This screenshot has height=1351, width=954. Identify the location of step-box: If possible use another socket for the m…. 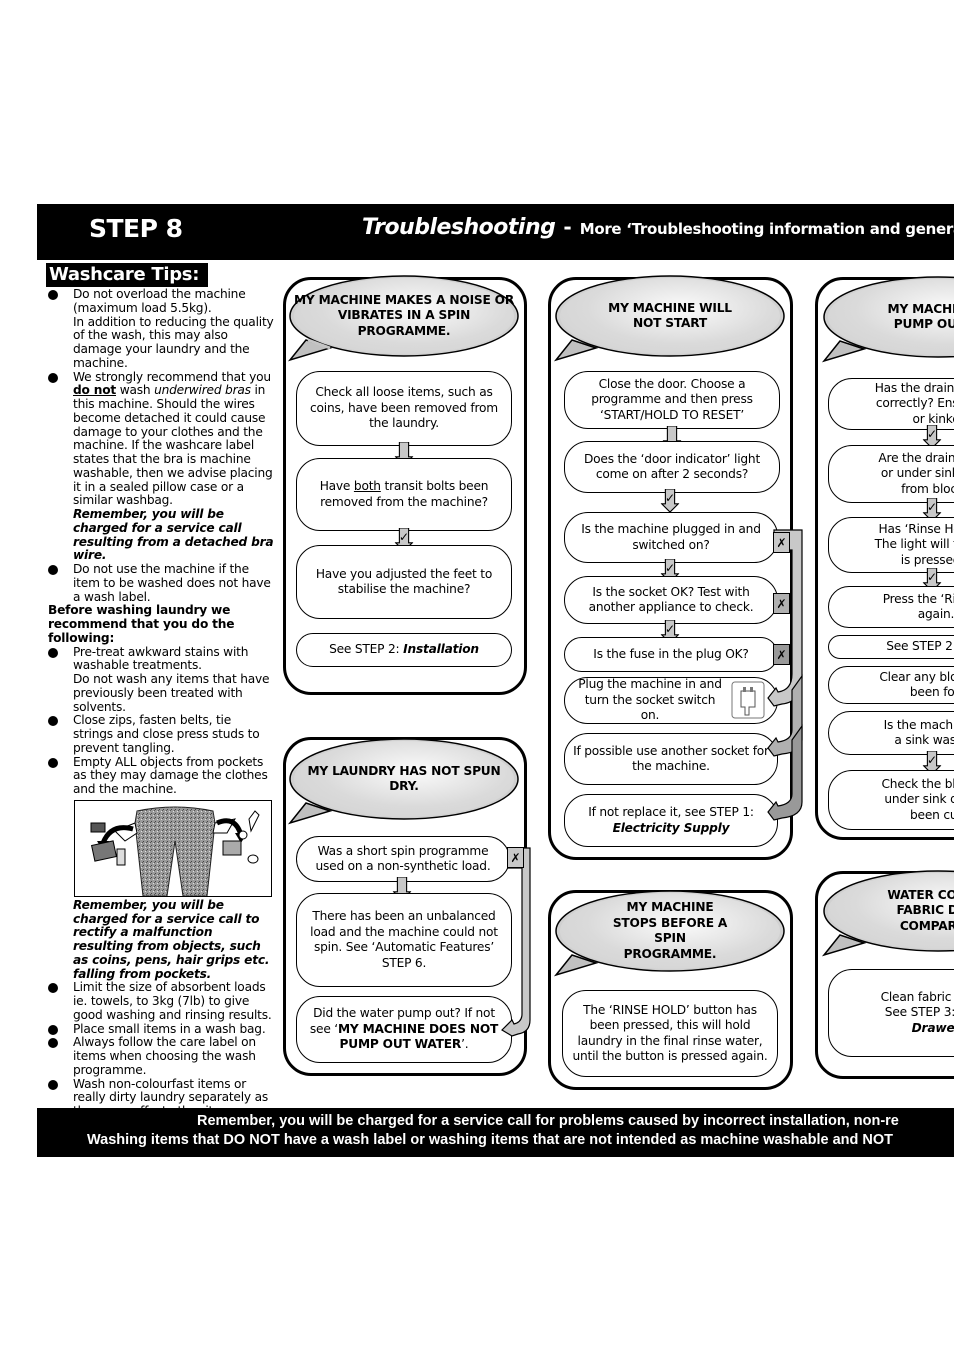
(671, 759).